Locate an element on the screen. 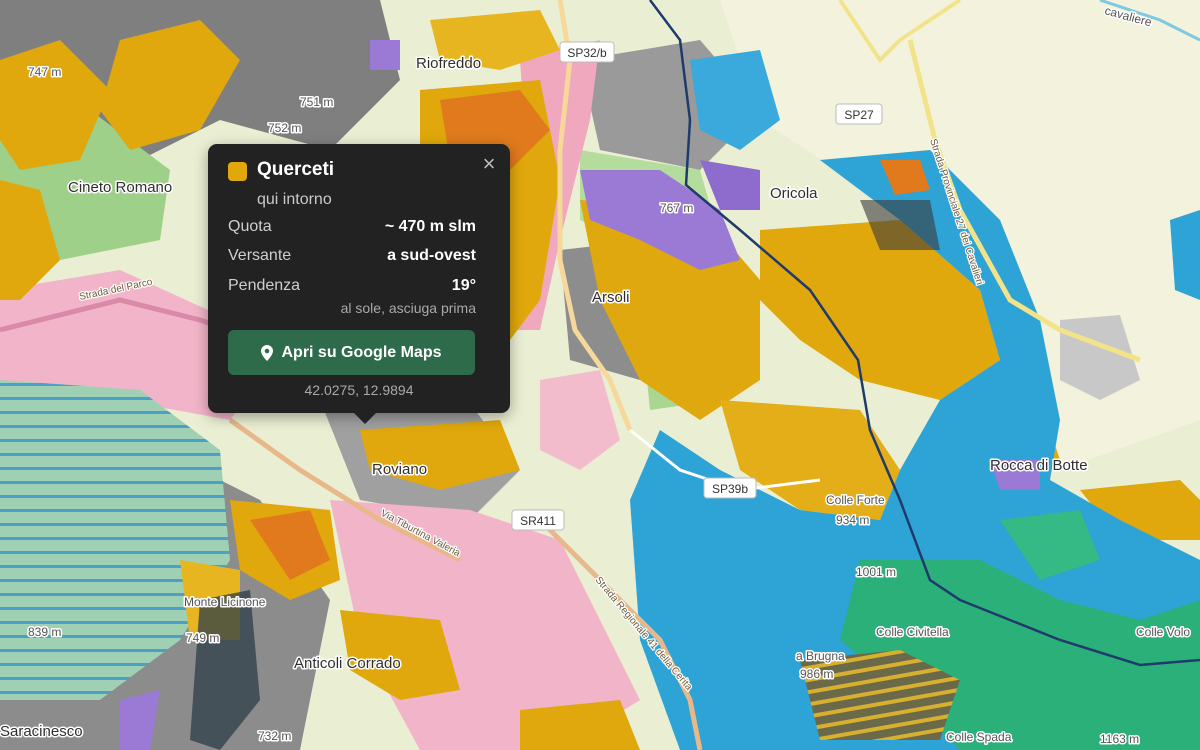 Image resolution: width=1200 pixels, height=750 pixels. popup-pointer is located at coordinates (365, 418).